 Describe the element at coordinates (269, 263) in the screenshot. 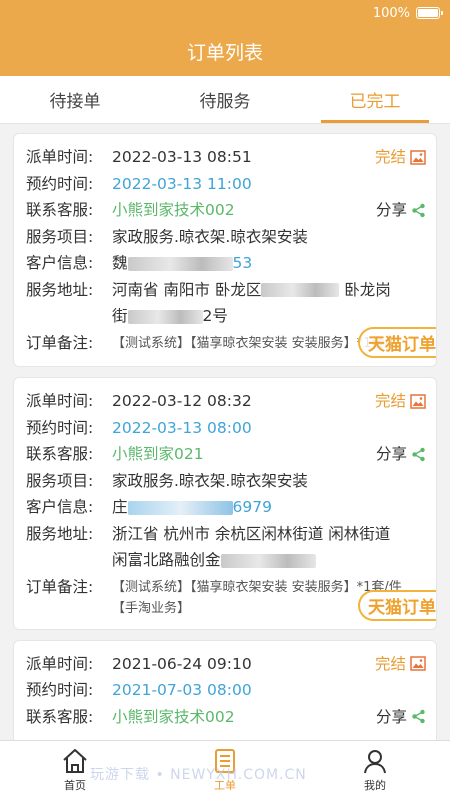

I see `customer-info-value: 魏 53` at that location.